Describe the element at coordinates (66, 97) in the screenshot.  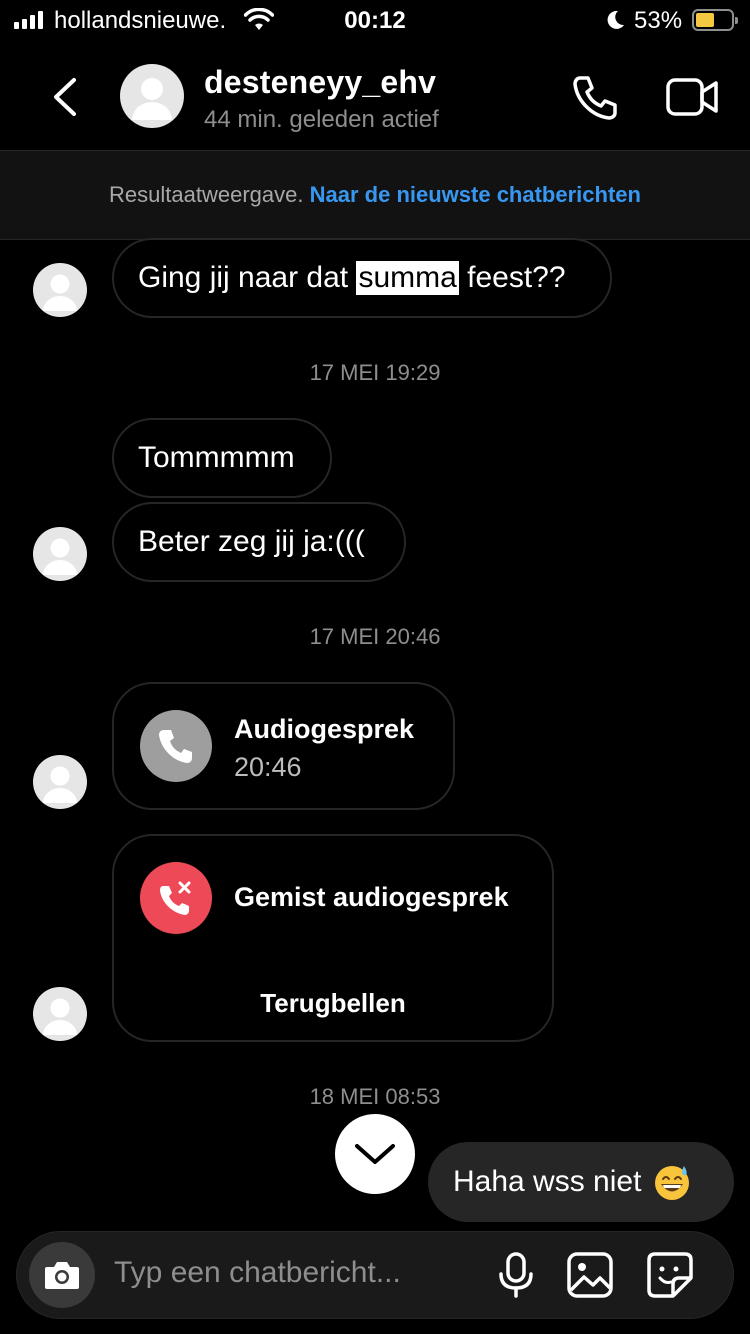
I see `chevron-left-icon` at that location.